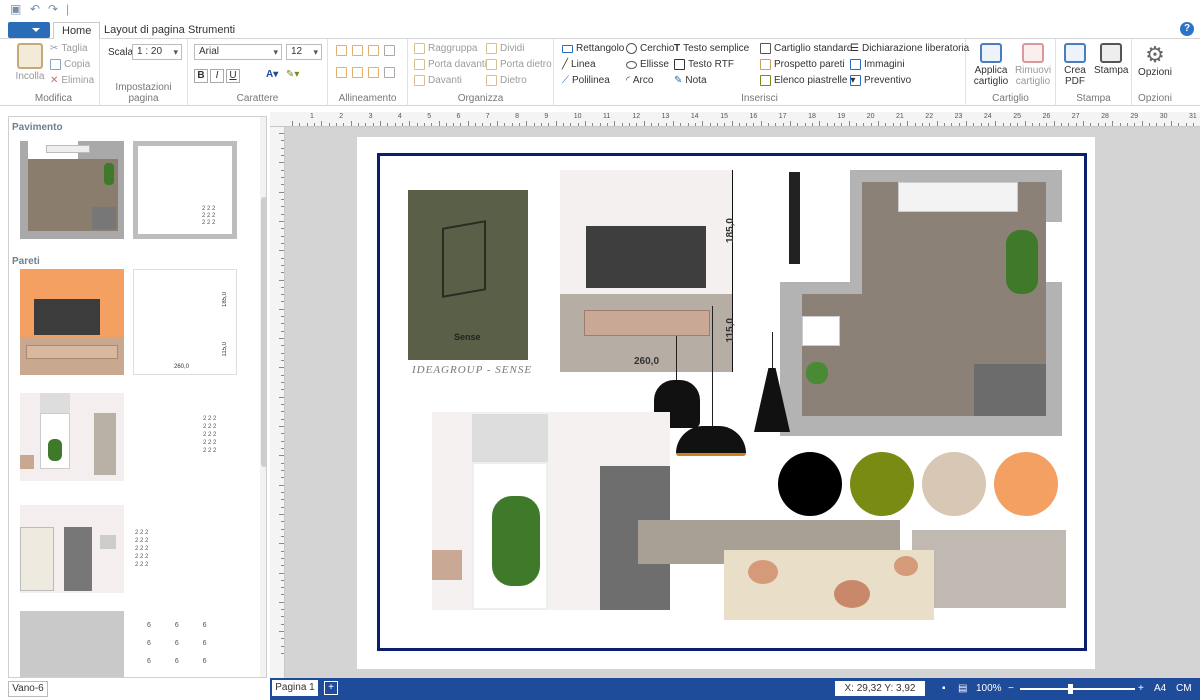  I want to click on copia-button: Copia, so click(70, 64).